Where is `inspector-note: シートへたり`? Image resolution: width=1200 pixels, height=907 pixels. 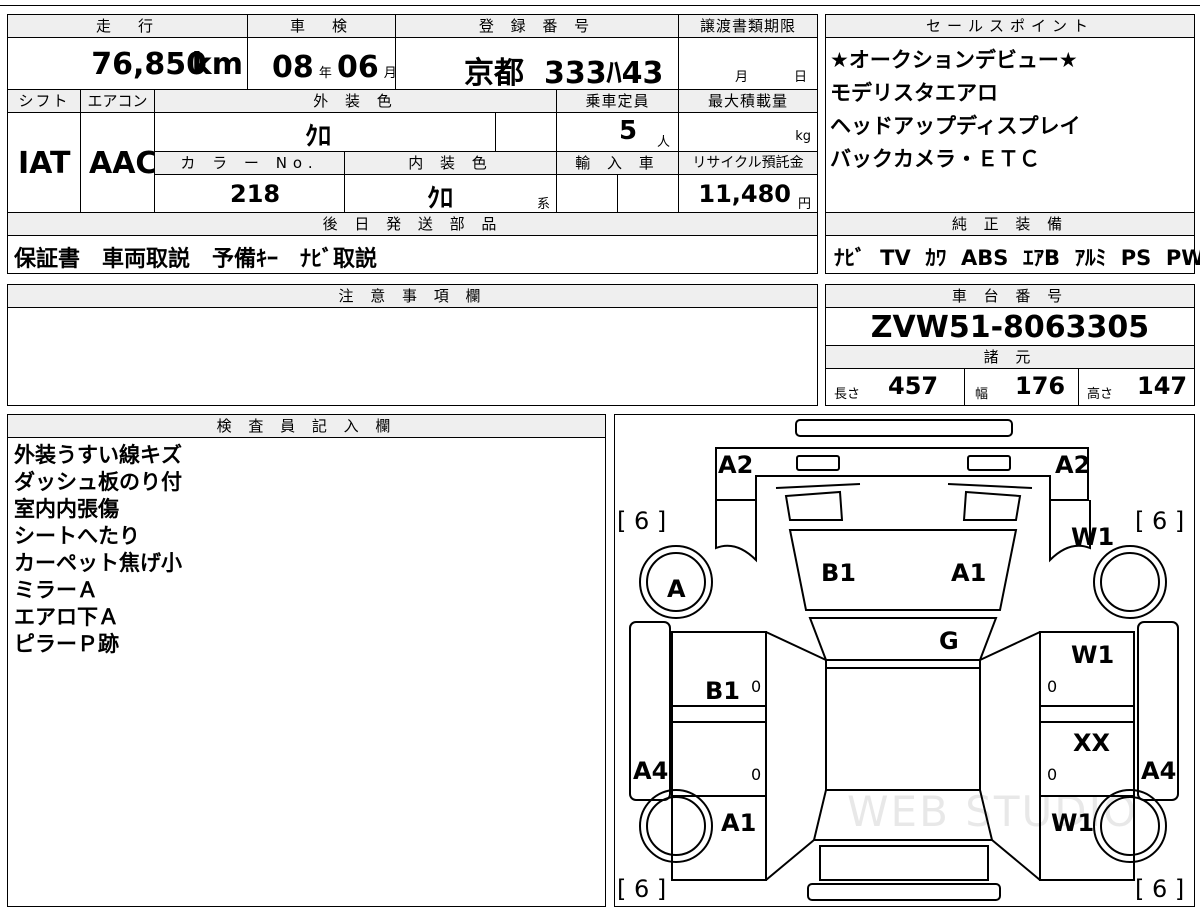
inspector-note: シートへたり is located at coordinates (77, 536).